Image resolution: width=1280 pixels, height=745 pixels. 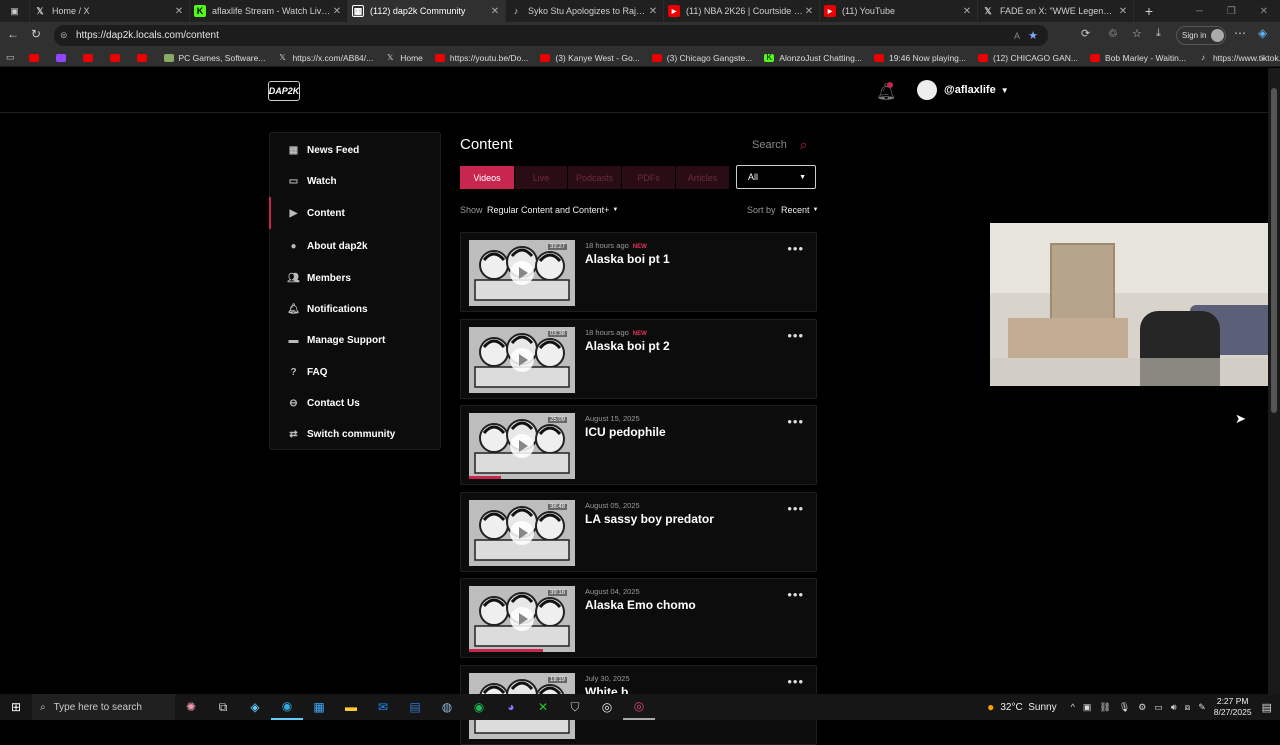 What do you see at coordinates (355, 340) in the screenshot?
I see `sidebar-item-manage-support: ▬ Manage Support` at bounding box center [355, 340].